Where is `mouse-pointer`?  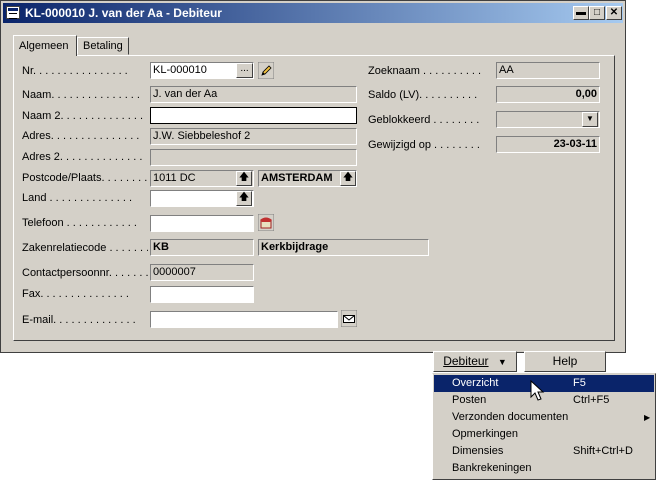
mouse-pointer is located at coordinates (538, 390).